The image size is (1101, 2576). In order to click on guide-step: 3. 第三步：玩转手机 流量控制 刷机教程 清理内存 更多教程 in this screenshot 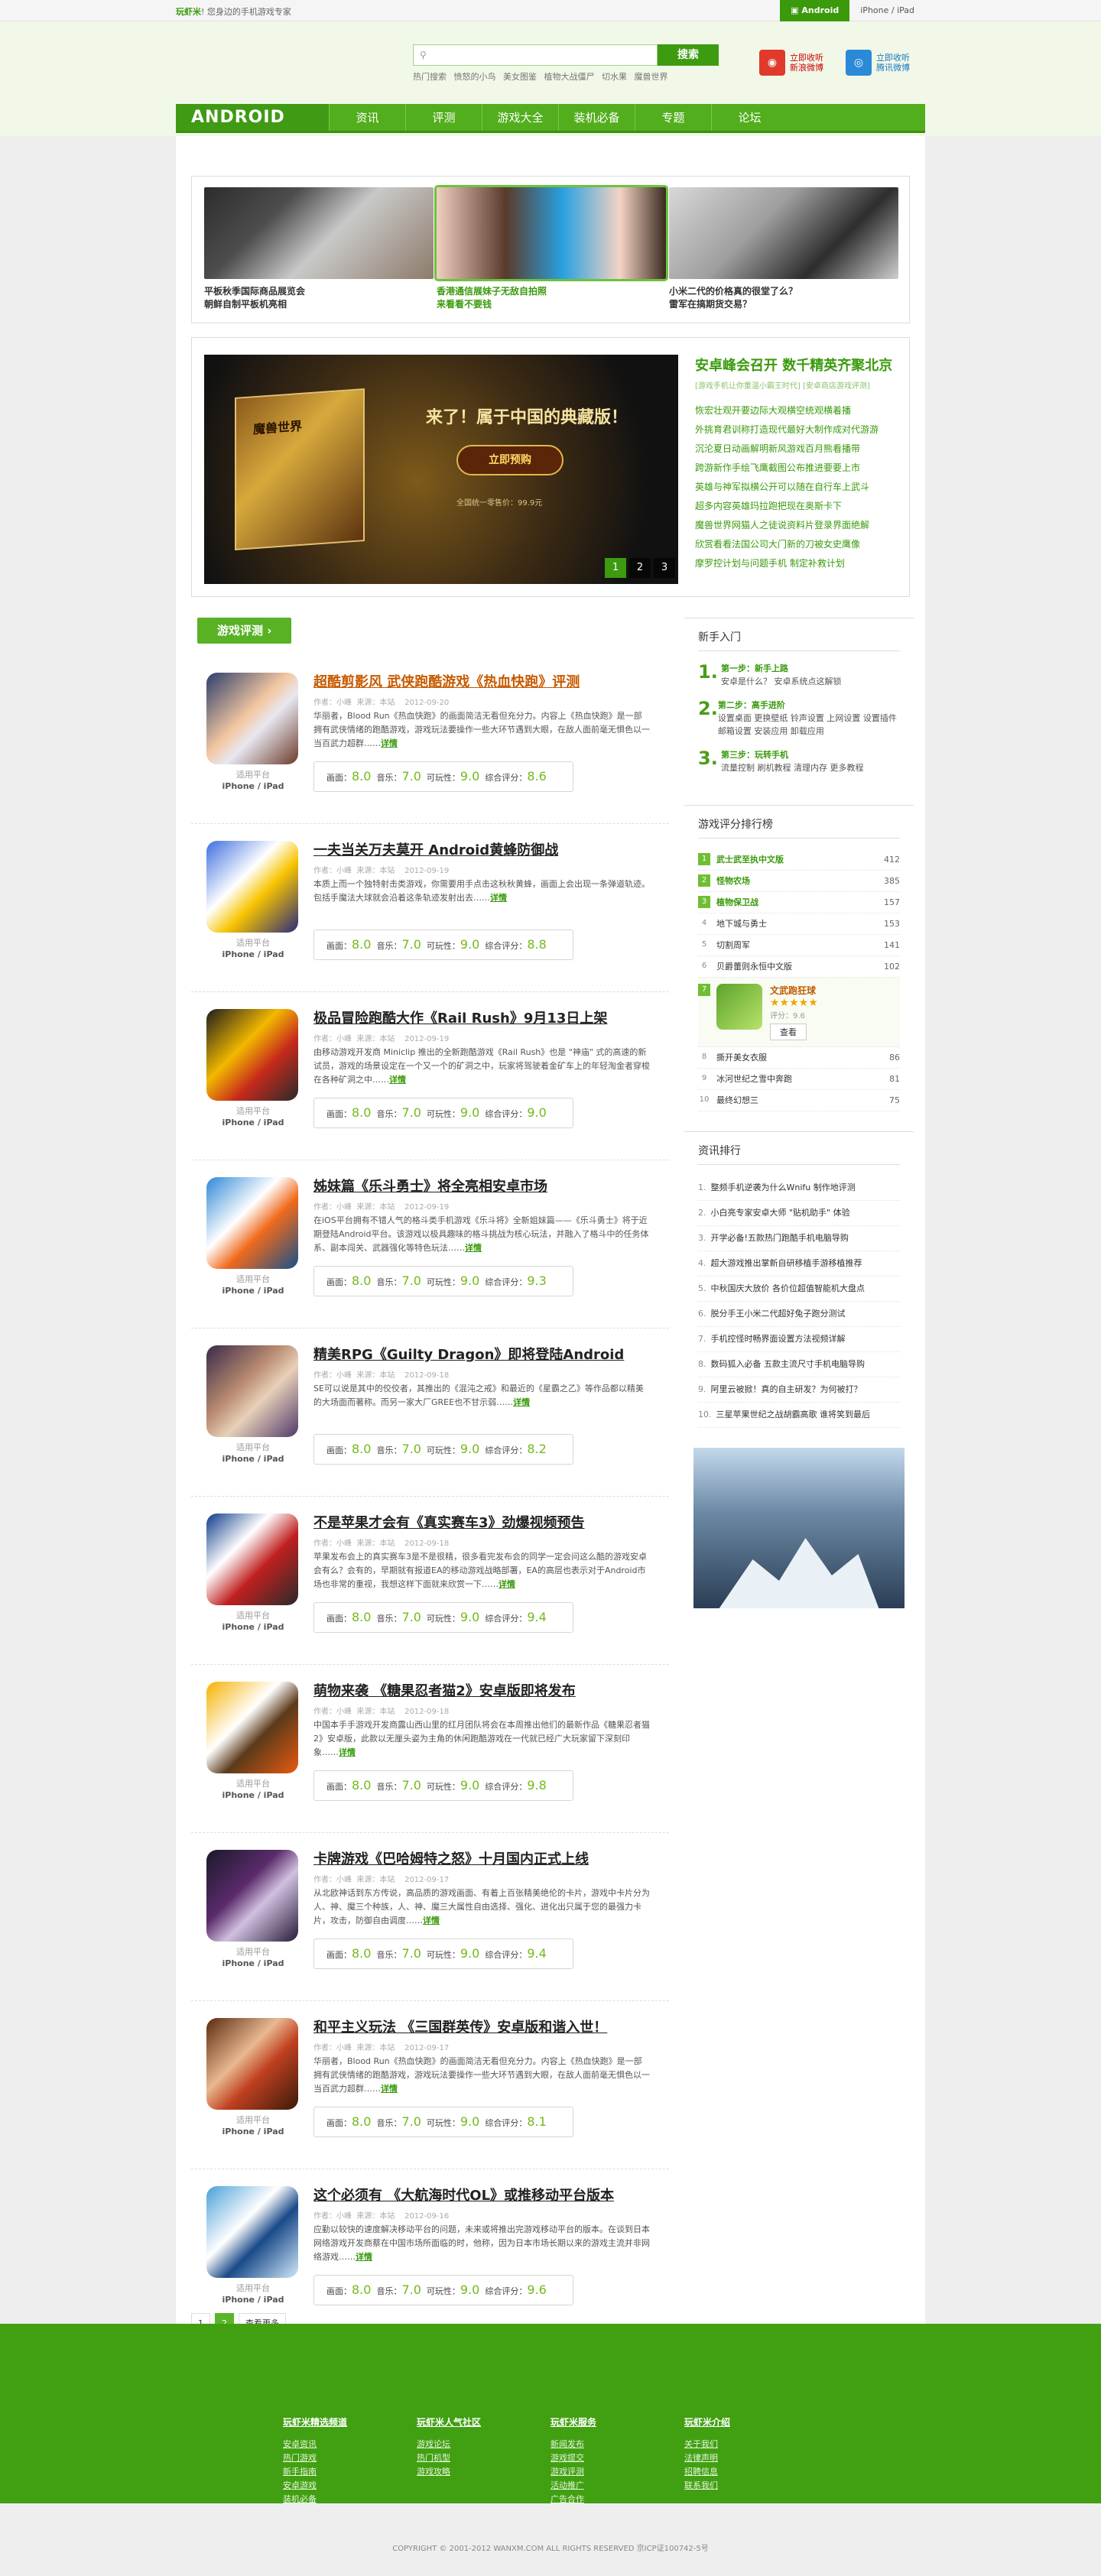, I will do `click(799, 761)`.